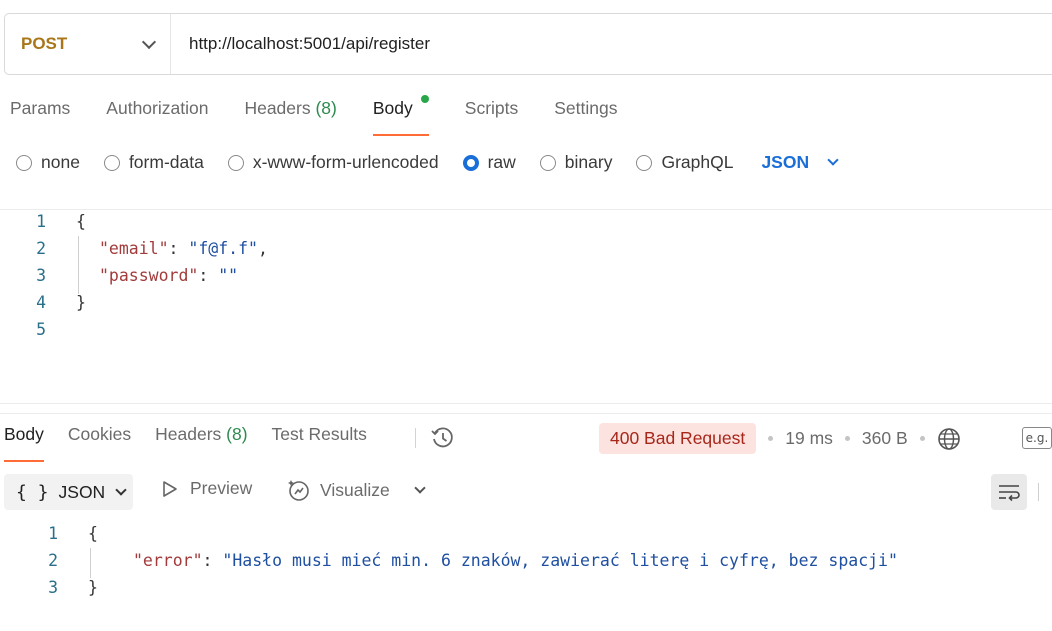 The image size is (1052, 631). What do you see at coordinates (24, 443) in the screenshot?
I see `response-tab-body: Body` at bounding box center [24, 443].